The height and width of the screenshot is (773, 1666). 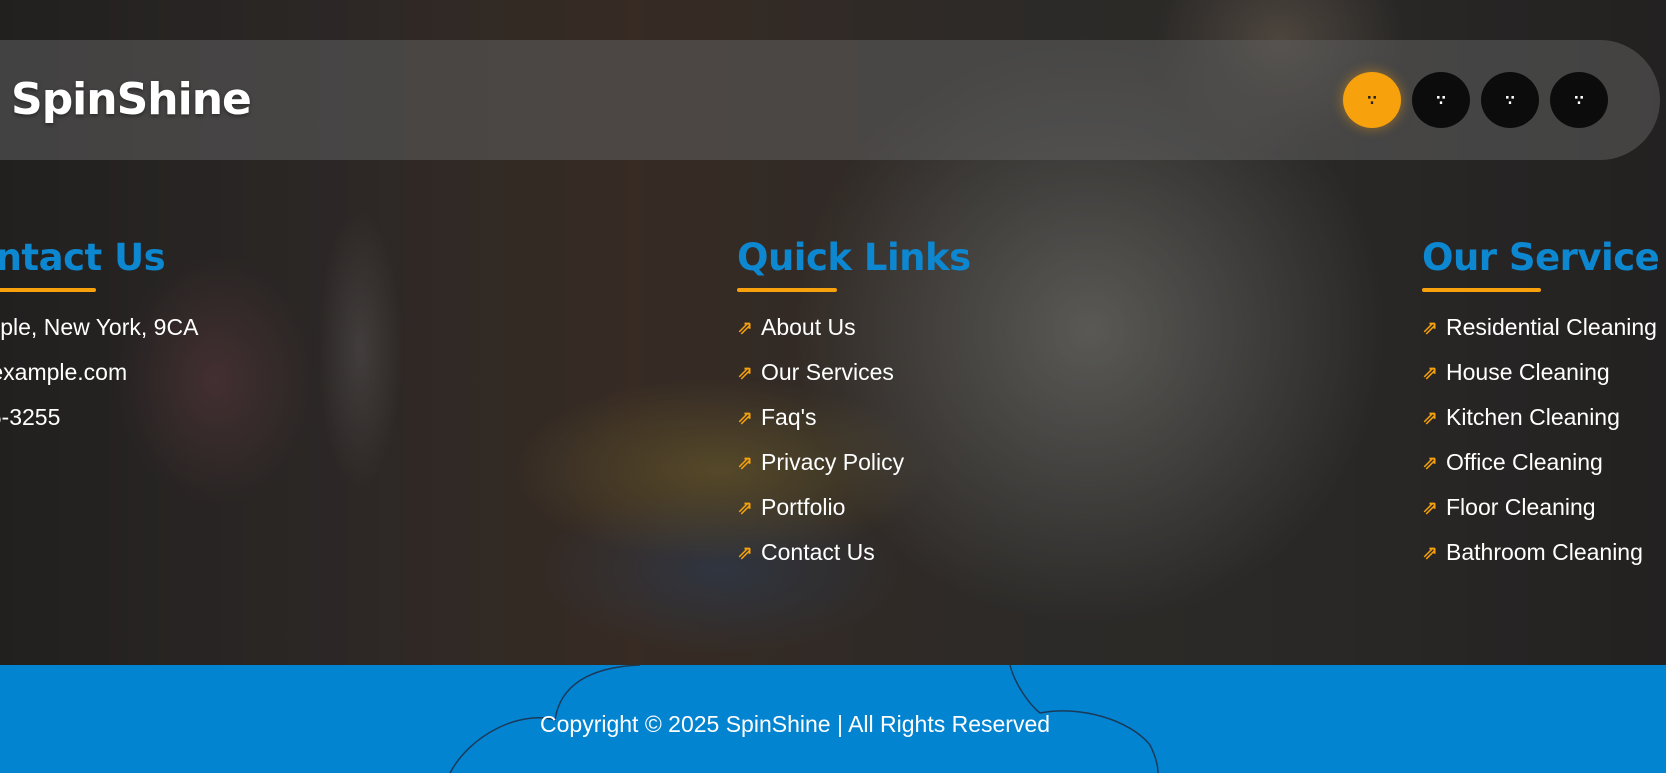 What do you see at coordinates (1540, 426) in the screenshot?
I see `service-link-kitchen: ⇗ Kitchen Cleaning` at bounding box center [1540, 426].